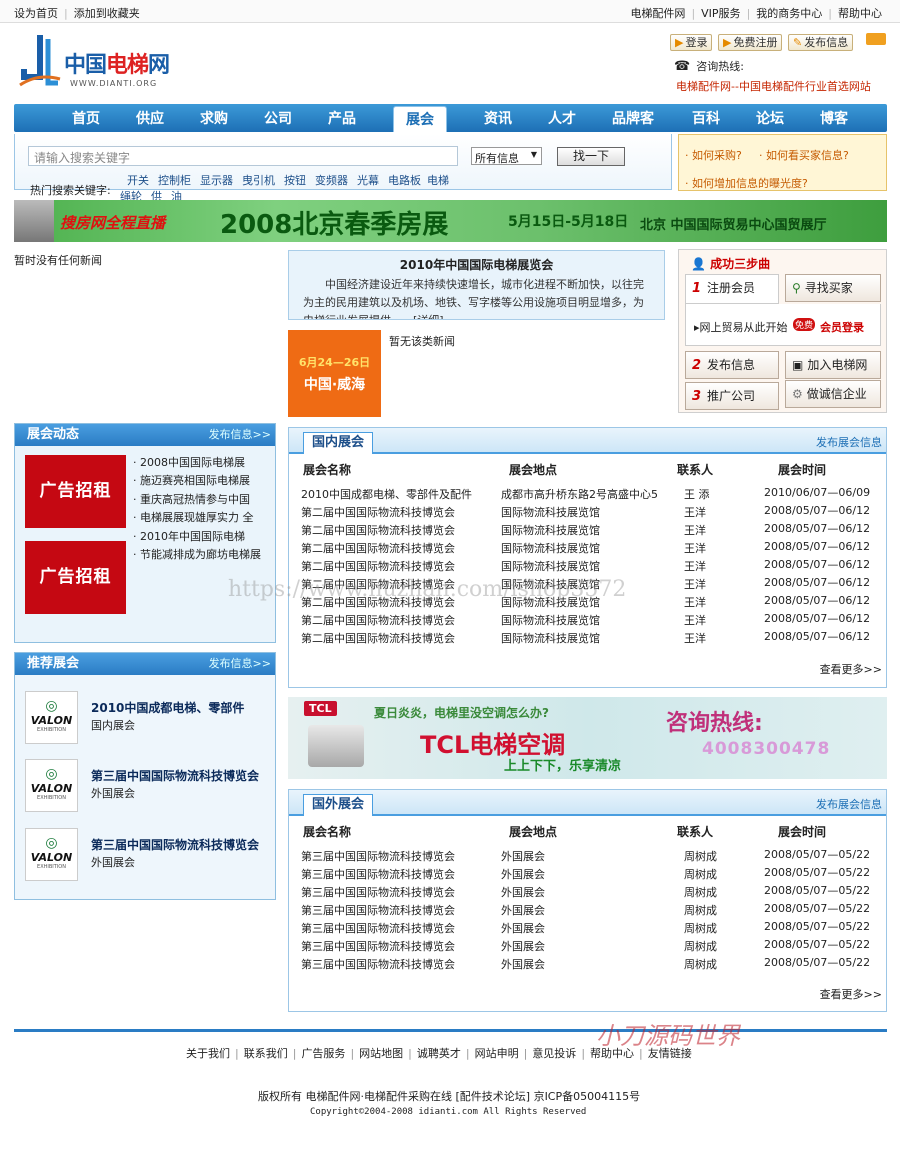  What do you see at coordinates (368, 180) in the screenshot?
I see `hot-keyword: 光幕` at bounding box center [368, 180].